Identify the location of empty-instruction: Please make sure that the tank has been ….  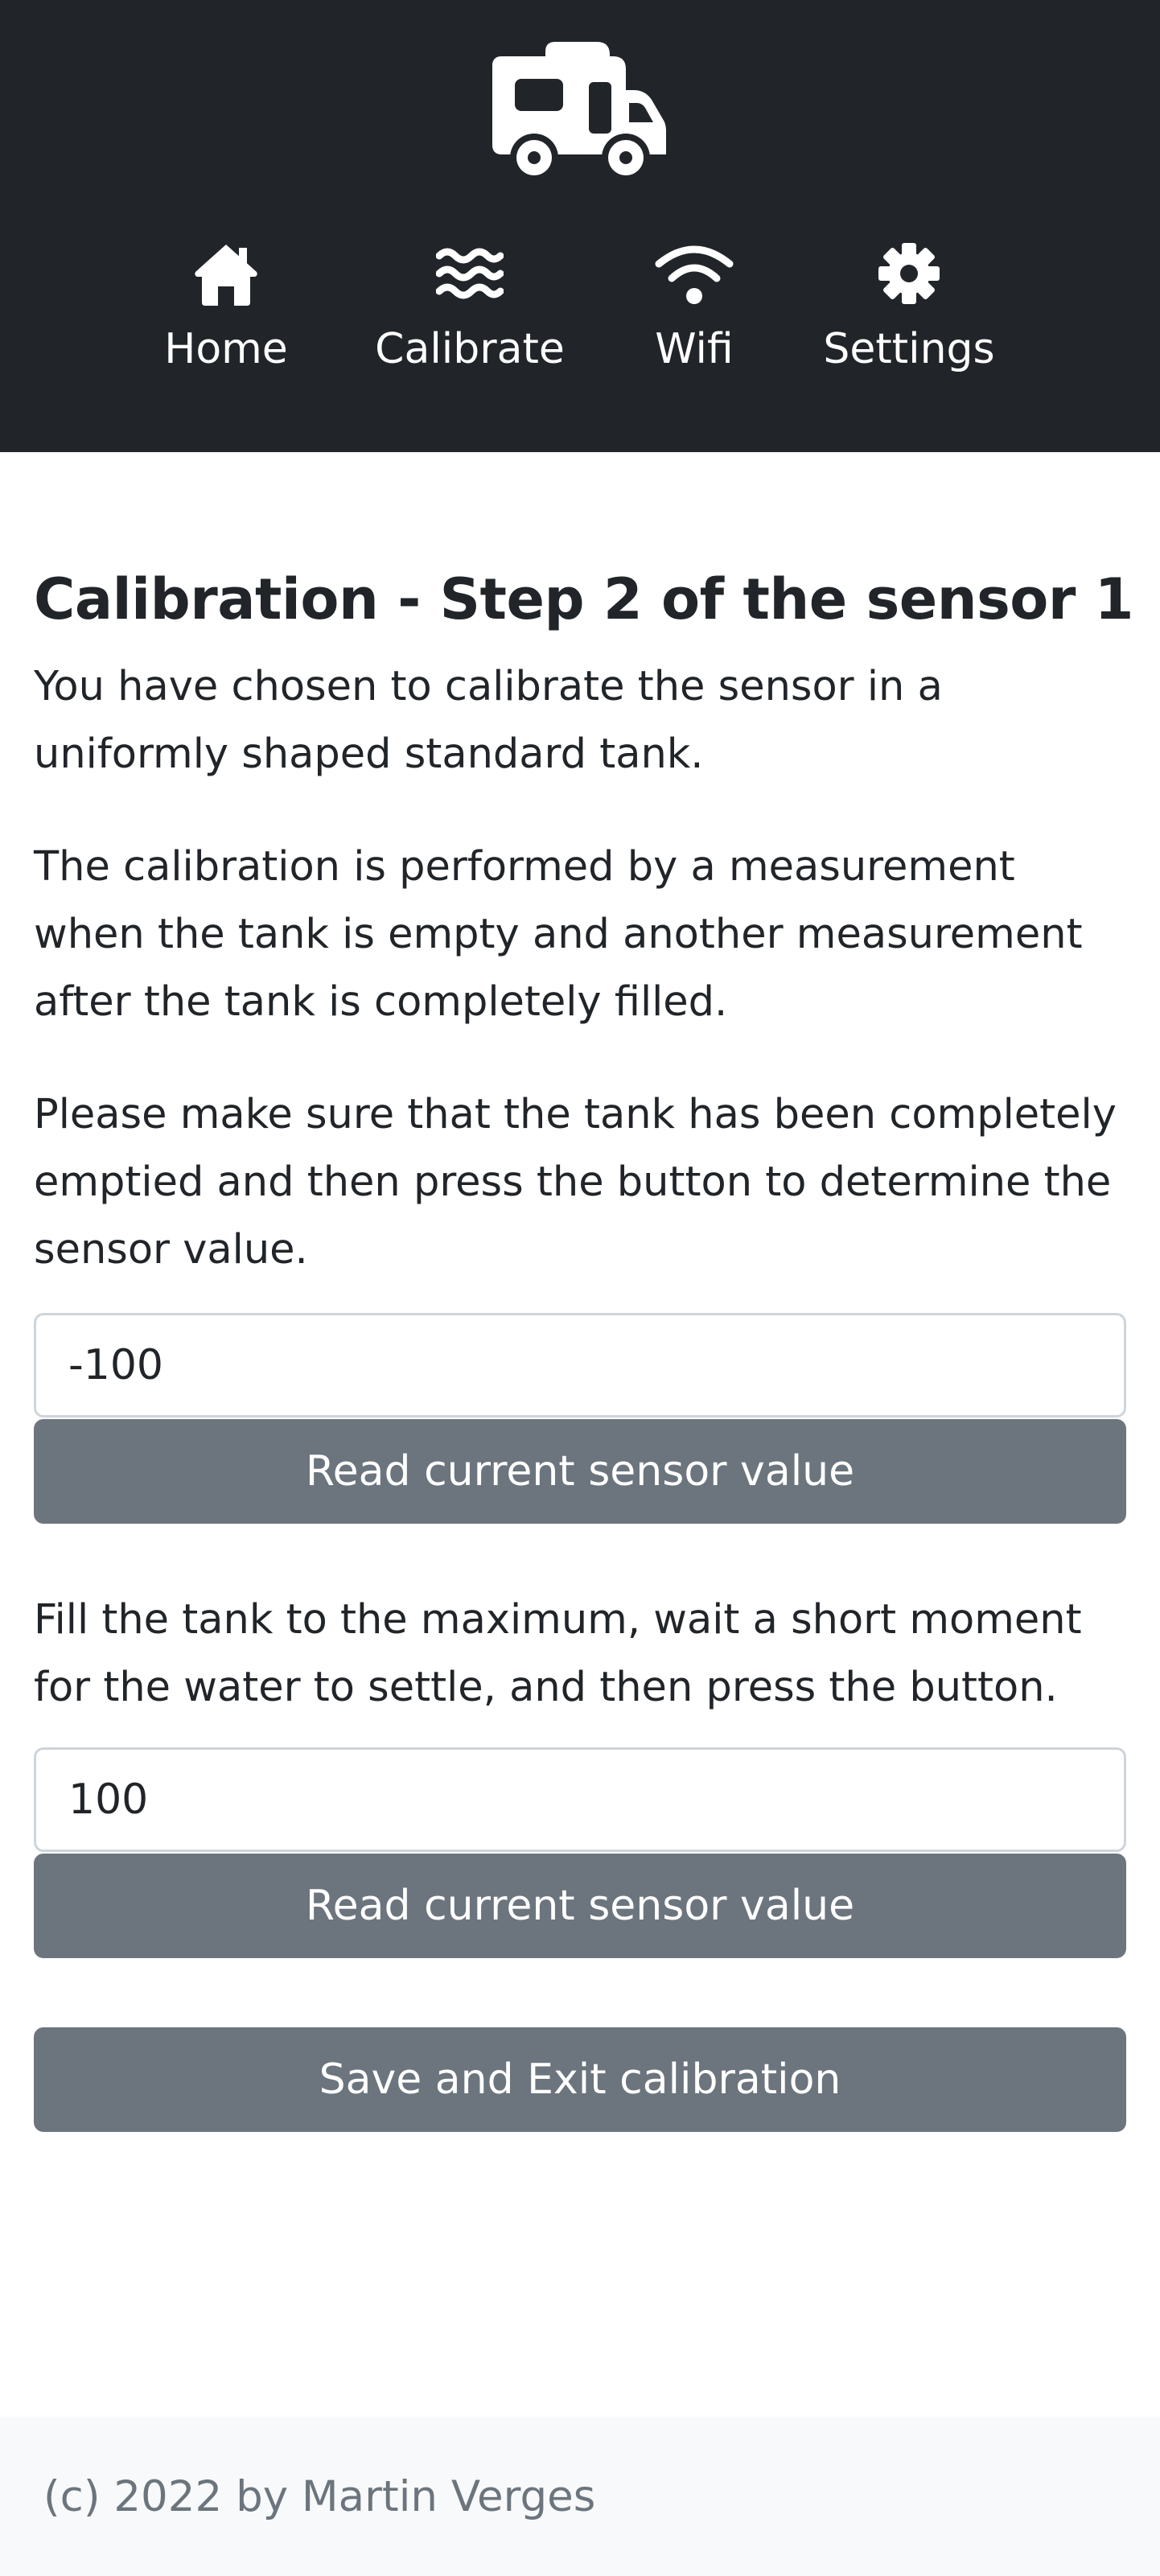
(575, 1182).